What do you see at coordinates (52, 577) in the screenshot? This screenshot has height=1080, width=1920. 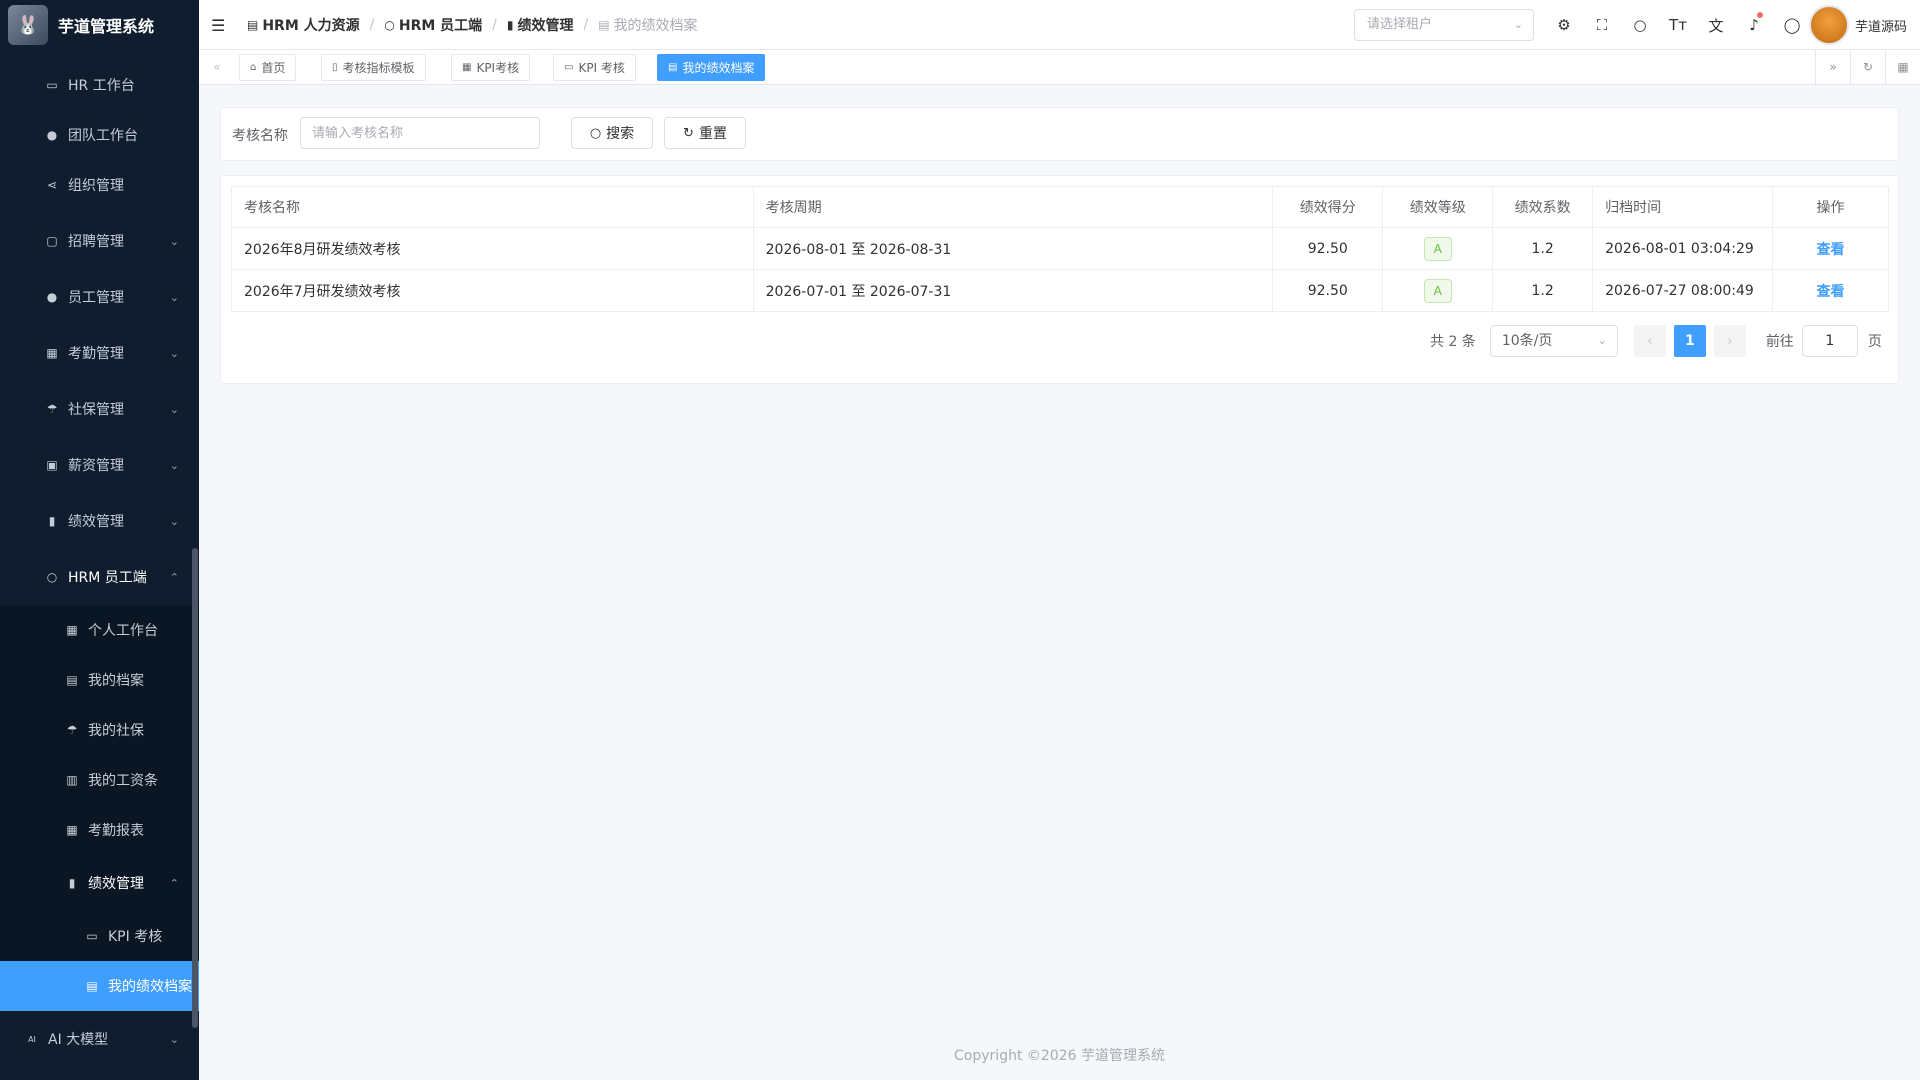 I see `user-outline-icon: ○` at bounding box center [52, 577].